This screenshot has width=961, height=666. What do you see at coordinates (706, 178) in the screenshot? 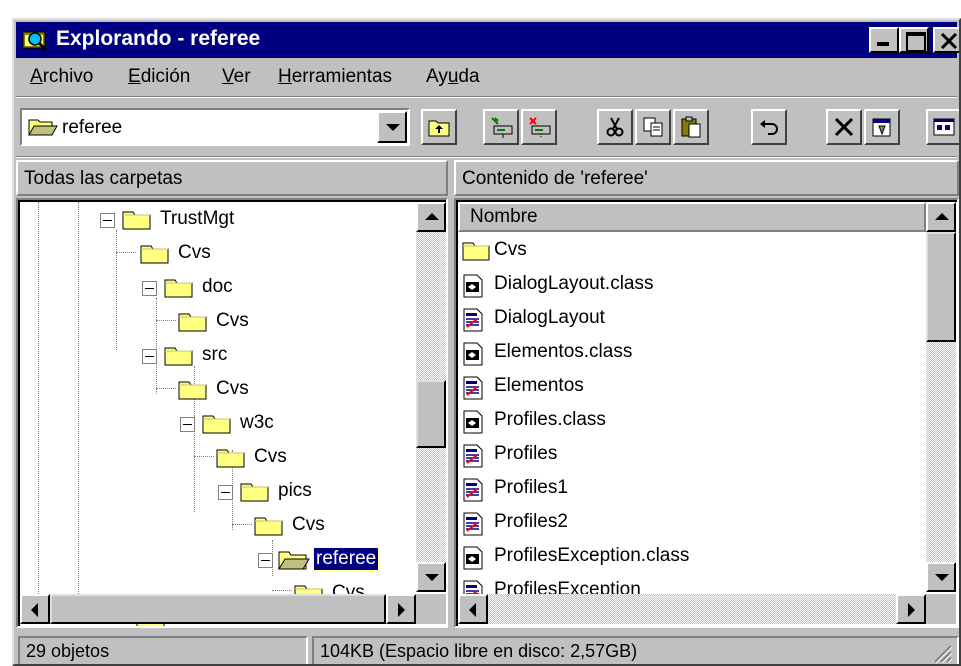
I see `contents-header: Contenido de 'referee'` at bounding box center [706, 178].